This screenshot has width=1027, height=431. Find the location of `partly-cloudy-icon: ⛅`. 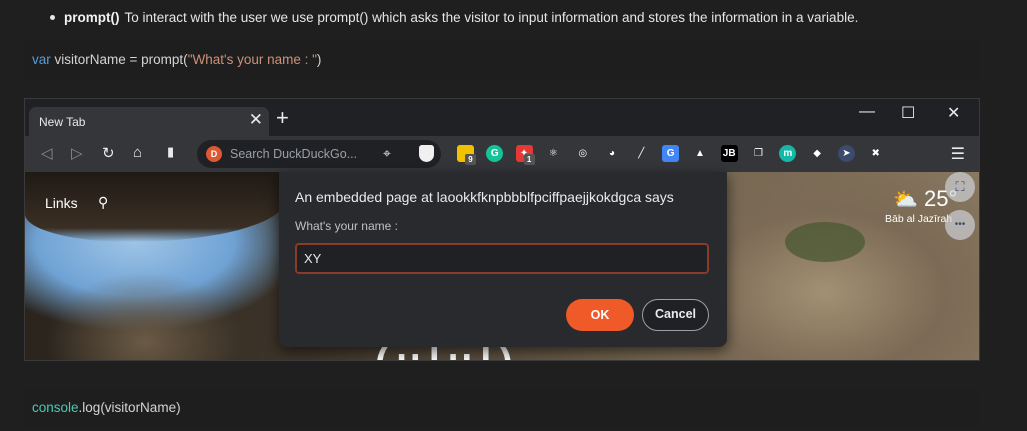

partly-cloudy-icon: ⛅ is located at coordinates (905, 200).